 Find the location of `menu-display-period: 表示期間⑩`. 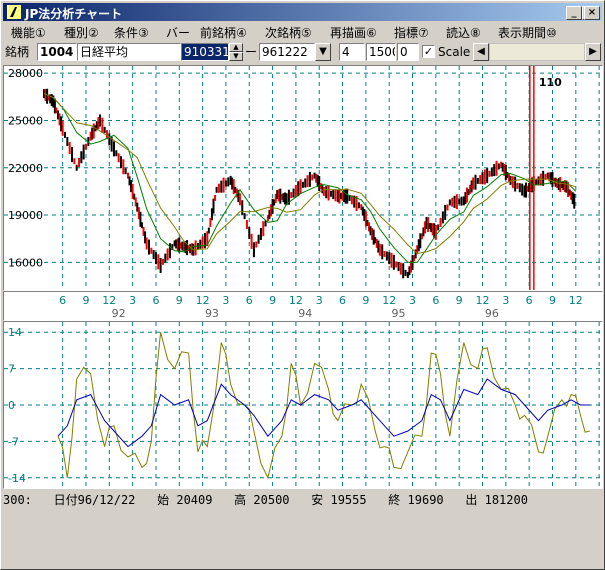

menu-display-period: 表示期間⑩ is located at coordinates (527, 32).